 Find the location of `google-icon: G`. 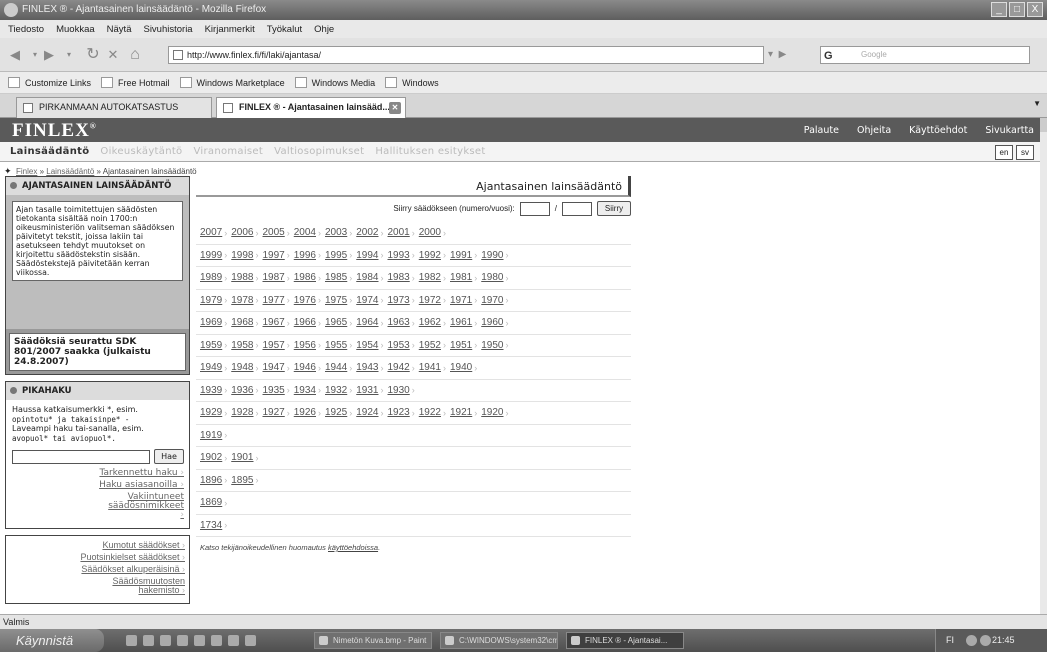

google-icon: G is located at coordinates (828, 56).